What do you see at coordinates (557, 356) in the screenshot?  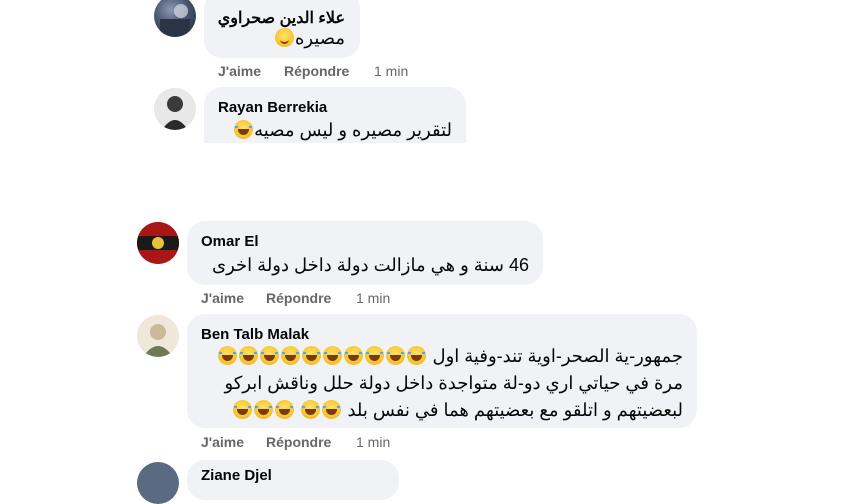 I see `comment-body-line-1: جمهور-ية الصحر-اوية تند-وفية اول` at bounding box center [557, 356].